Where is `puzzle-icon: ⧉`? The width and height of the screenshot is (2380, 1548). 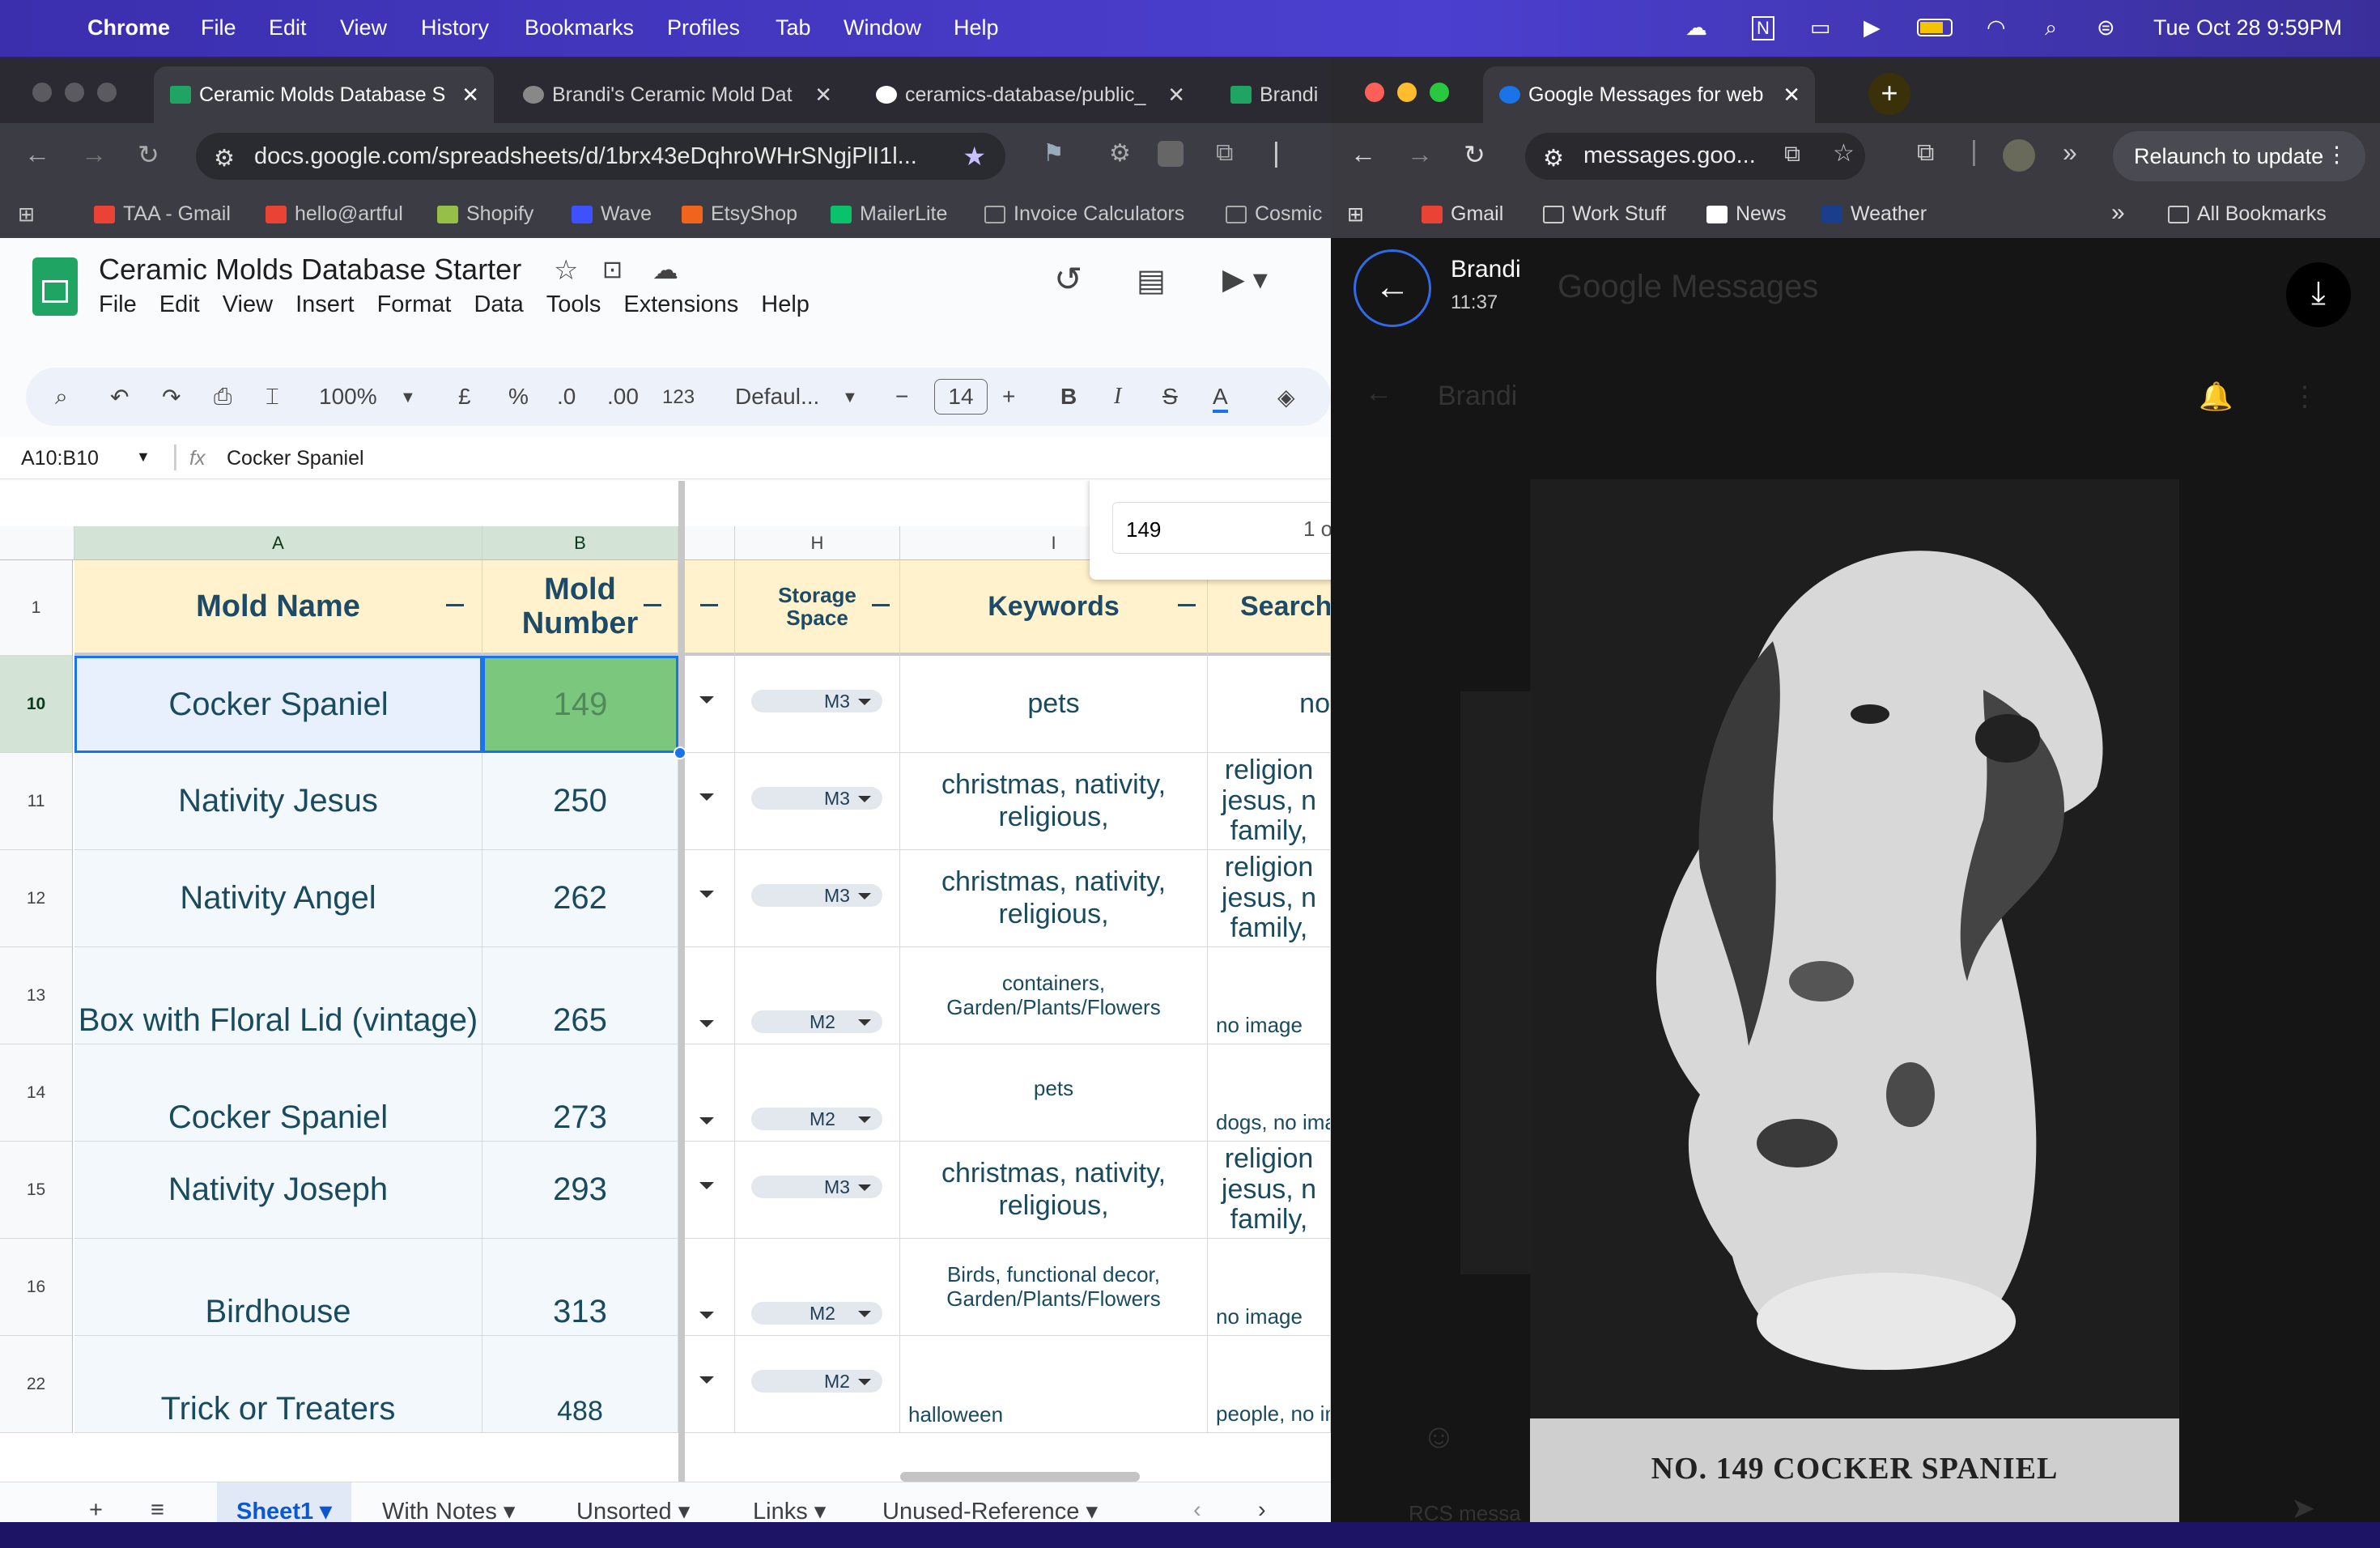
puzzle-icon: ⧉ is located at coordinates (1925, 153).